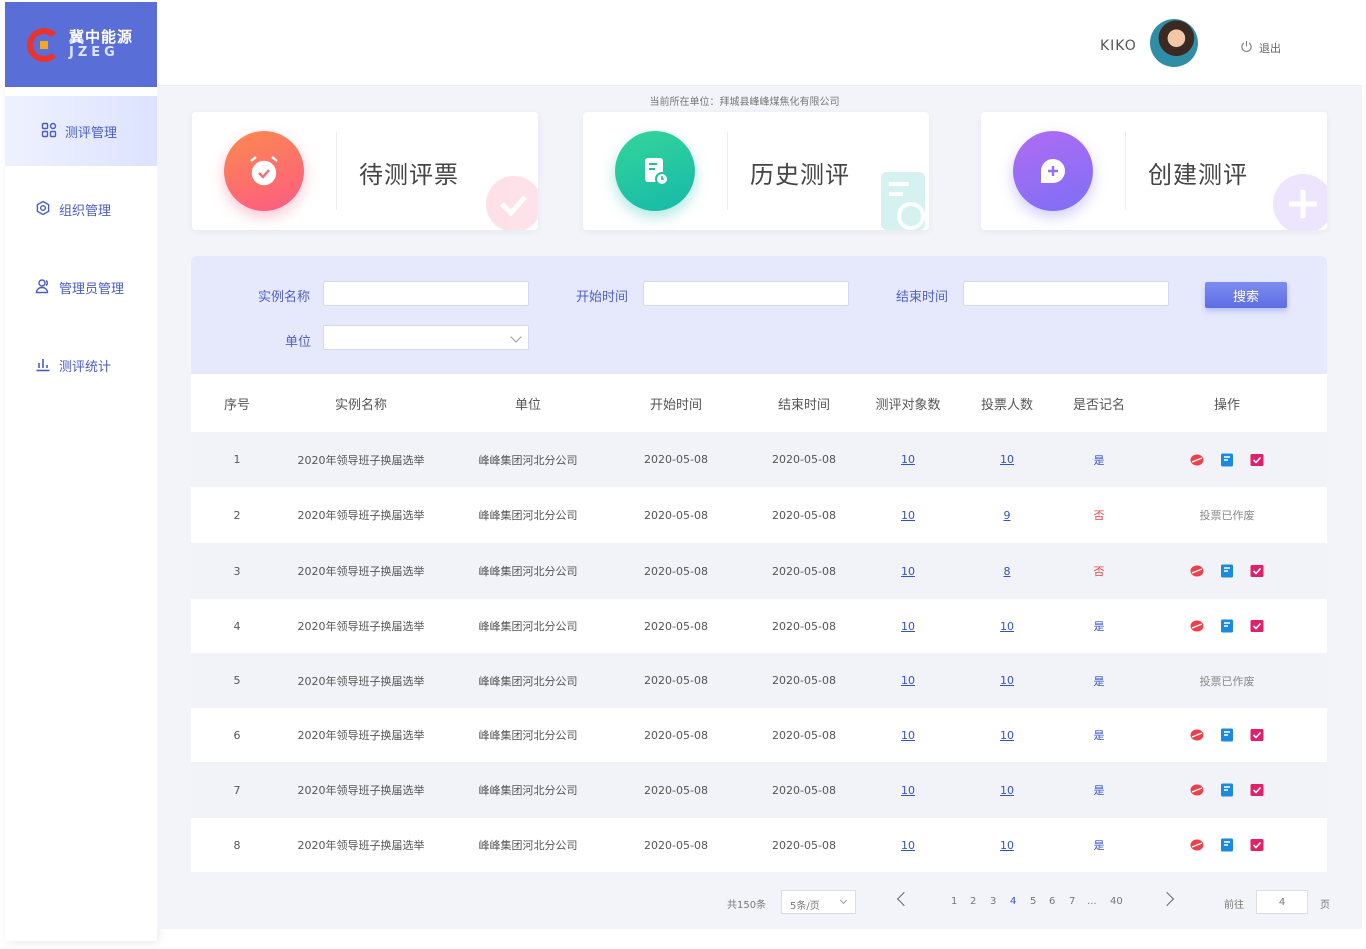 The width and height of the screenshot is (1366, 949). I want to click on goto-page-input: 4, so click(1282, 902).